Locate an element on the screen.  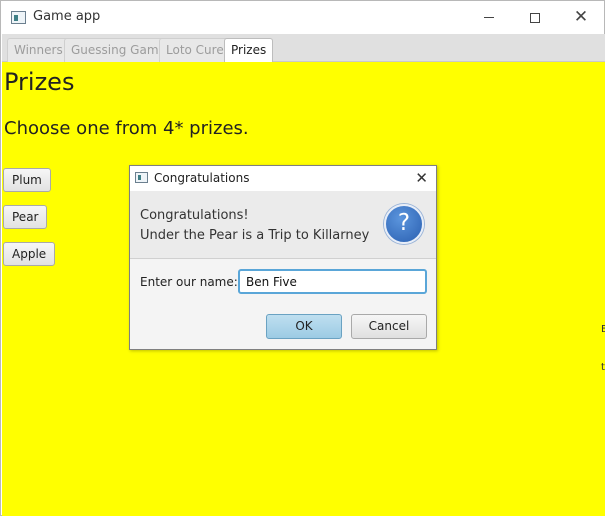
close-button: ✕ is located at coordinates (581, 17).